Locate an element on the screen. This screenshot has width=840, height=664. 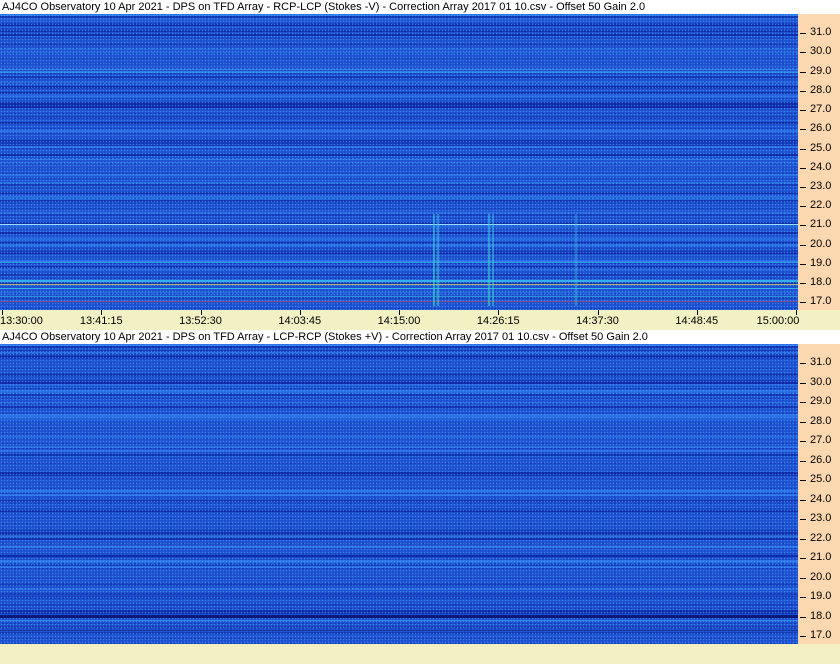
x-tick-label: 14:26:15 is located at coordinates (498, 321).